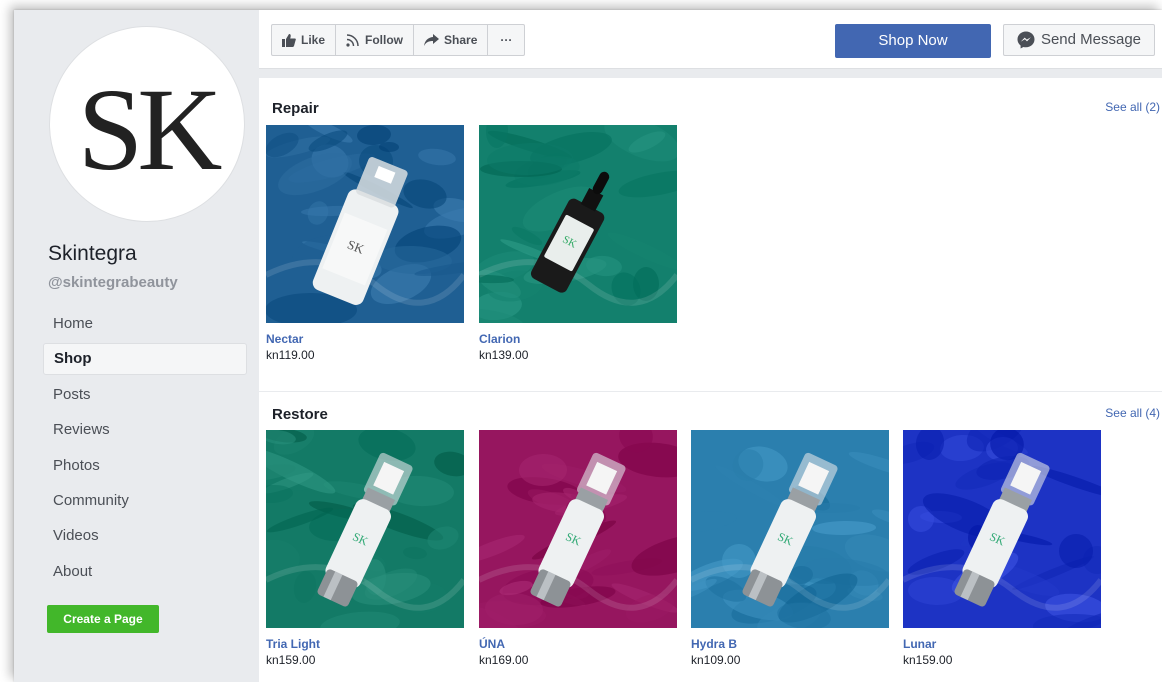  I want to click on product-card: SK Lunar kn159.00, so click(1002, 548).